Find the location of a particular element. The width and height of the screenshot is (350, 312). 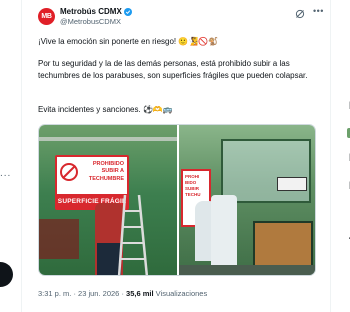

sign2-line2: BIDO is located at coordinates (191, 182).